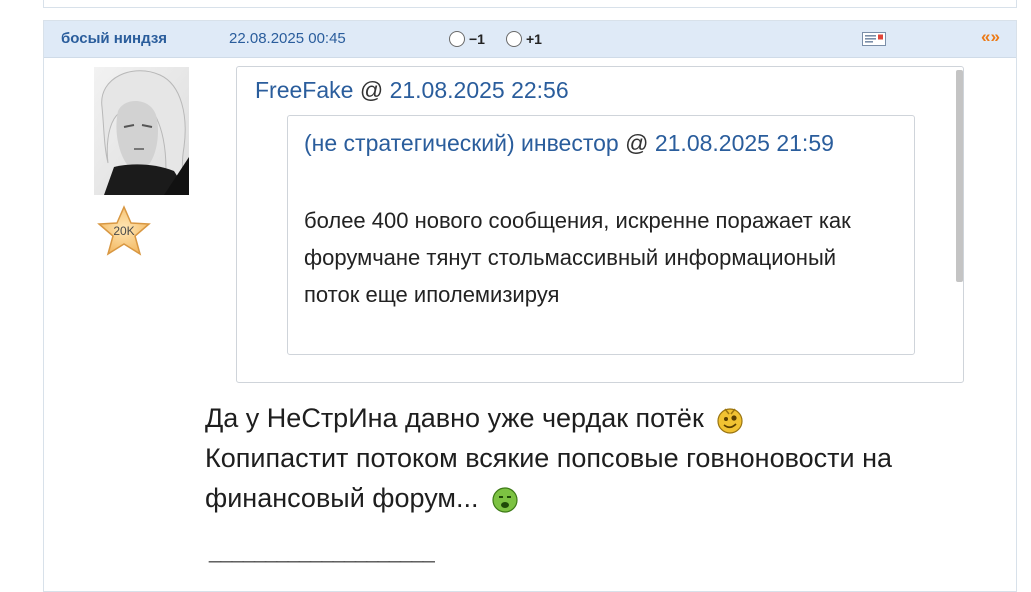 The image size is (1031, 592). Describe the element at coordinates (304, 90) in the screenshot. I see `quote-author-link: FreeFake` at that location.